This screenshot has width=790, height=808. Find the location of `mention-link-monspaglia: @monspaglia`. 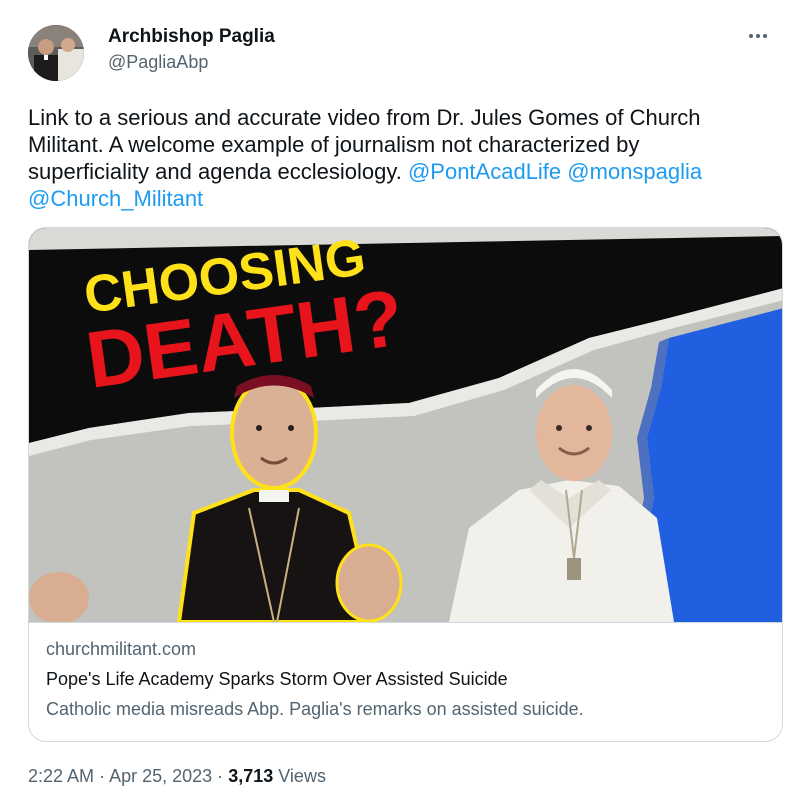

mention-link-monspaglia: @monspaglia is located at coordinates (634, 171).